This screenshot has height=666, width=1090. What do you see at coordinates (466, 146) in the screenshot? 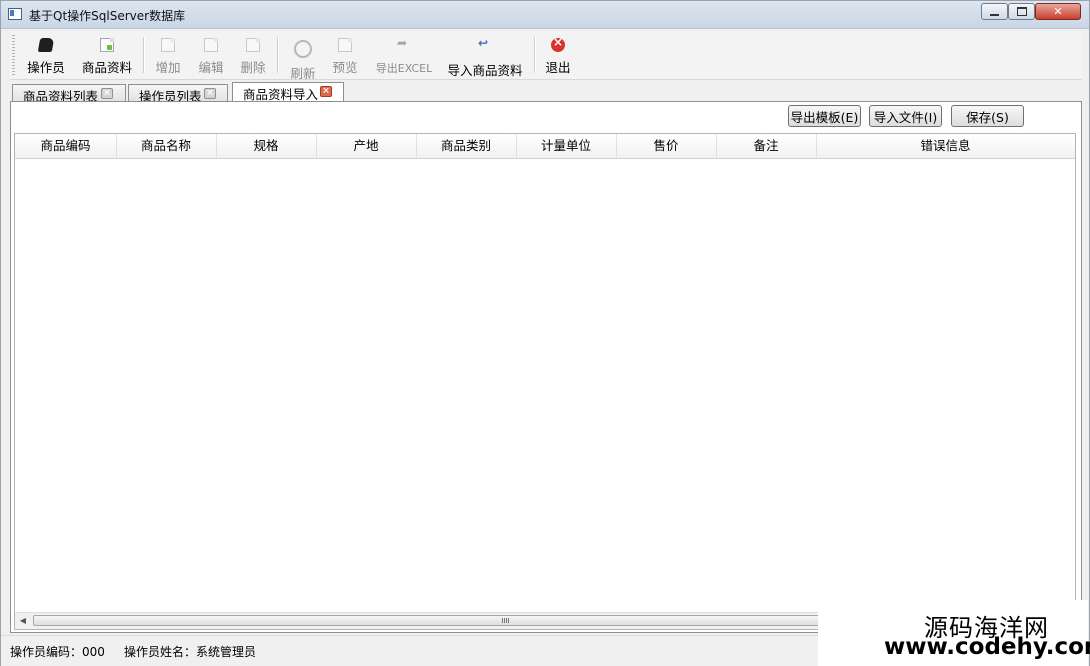
I see `column-header: 商品类别` at bounding box center [466, 146].